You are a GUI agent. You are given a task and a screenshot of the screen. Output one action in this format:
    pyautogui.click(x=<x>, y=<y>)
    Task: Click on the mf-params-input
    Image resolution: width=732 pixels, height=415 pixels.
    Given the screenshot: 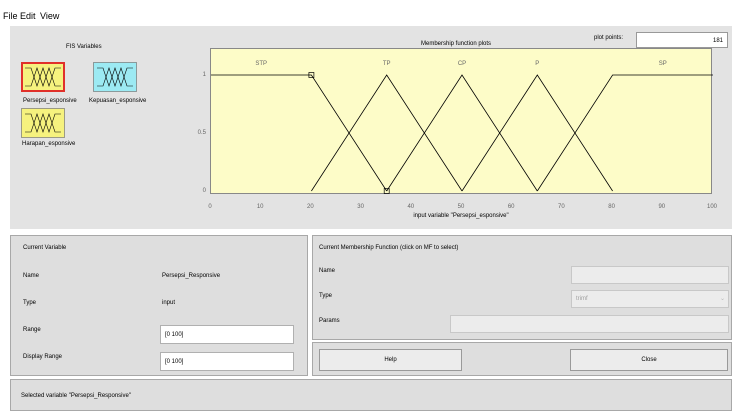 What is the action you would take?
    pyautogui.click(x=589, y=324)
    